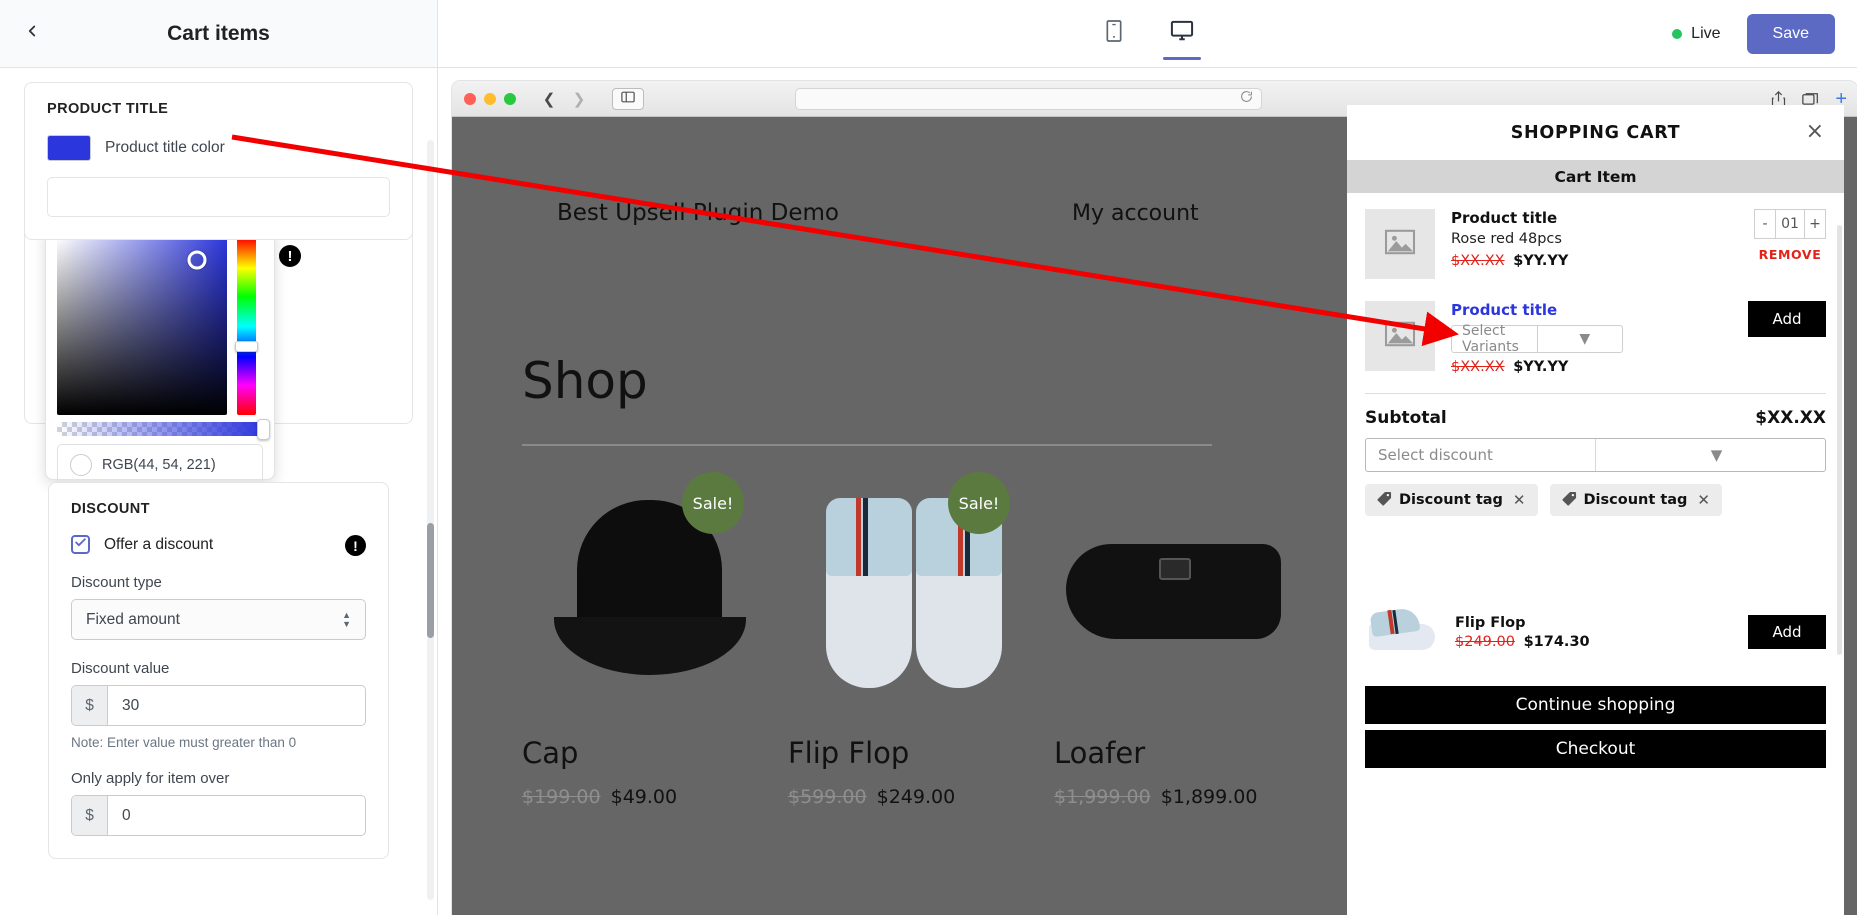 This screenshot has height=915, width=1857. I want to click on cart-item-title-link: Product title, so click(1591, 310).